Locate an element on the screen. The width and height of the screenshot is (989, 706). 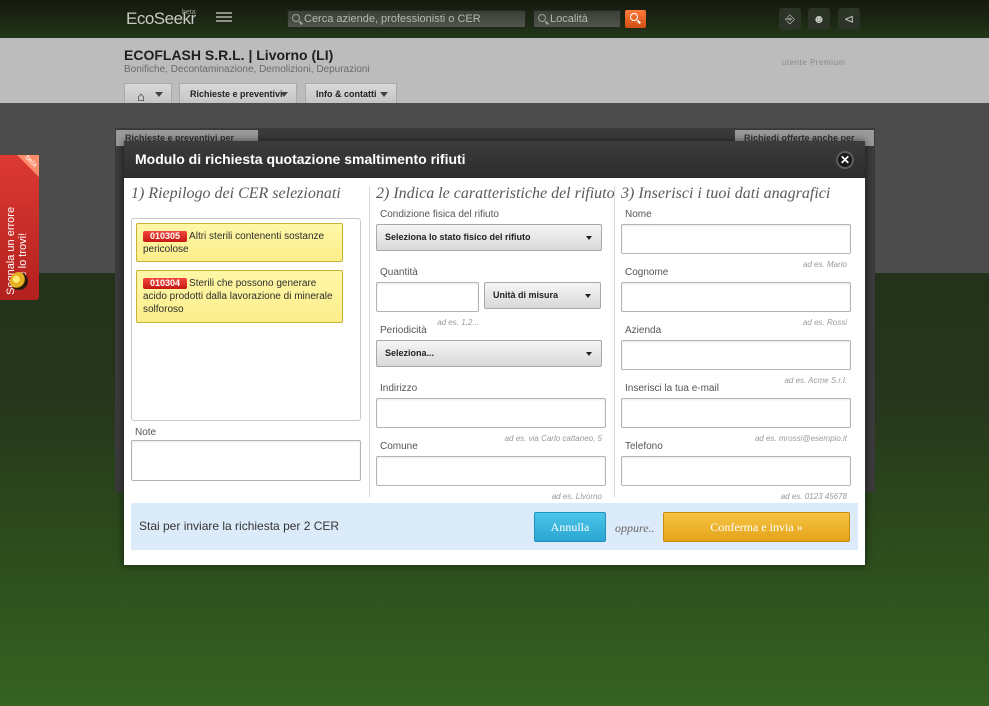
note-field is located at coordinates (246, 460).